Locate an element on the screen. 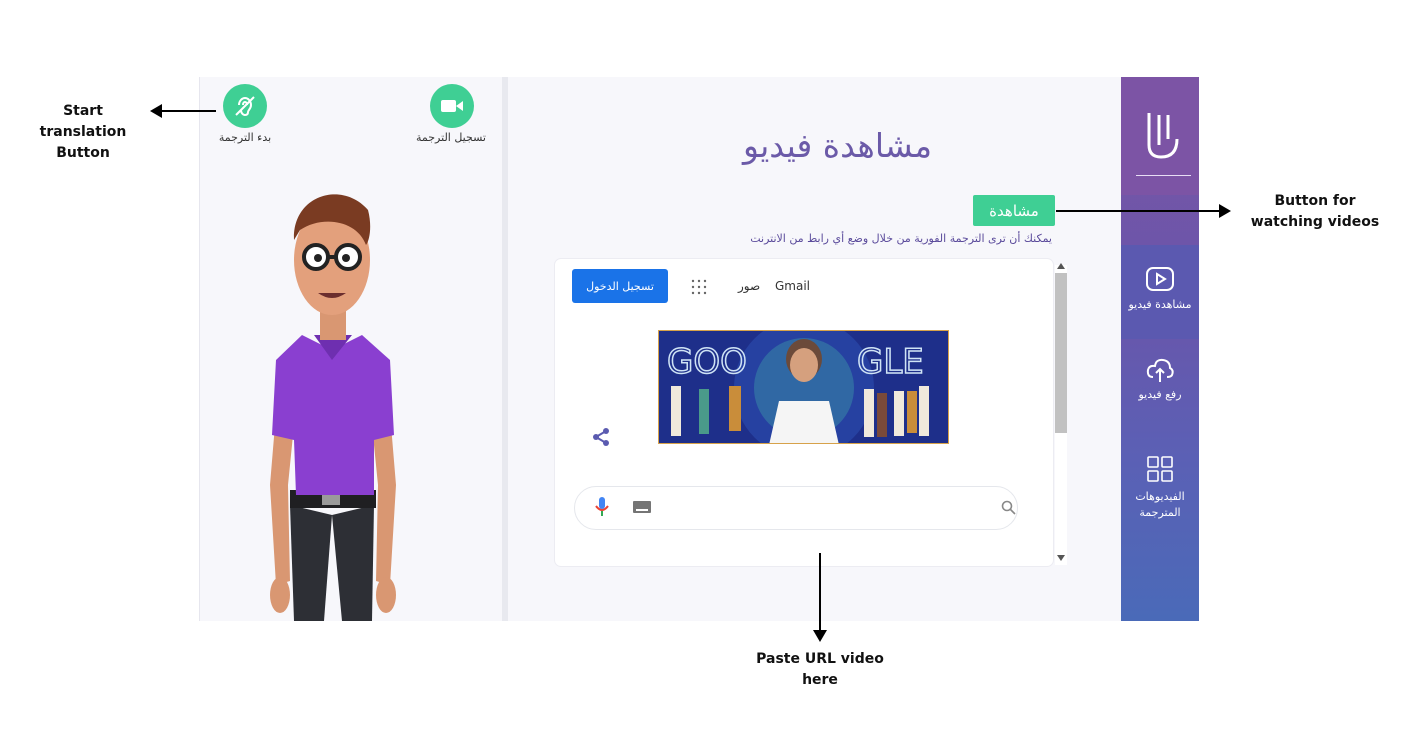  images-link: صور is located at coordinates (749, 286).